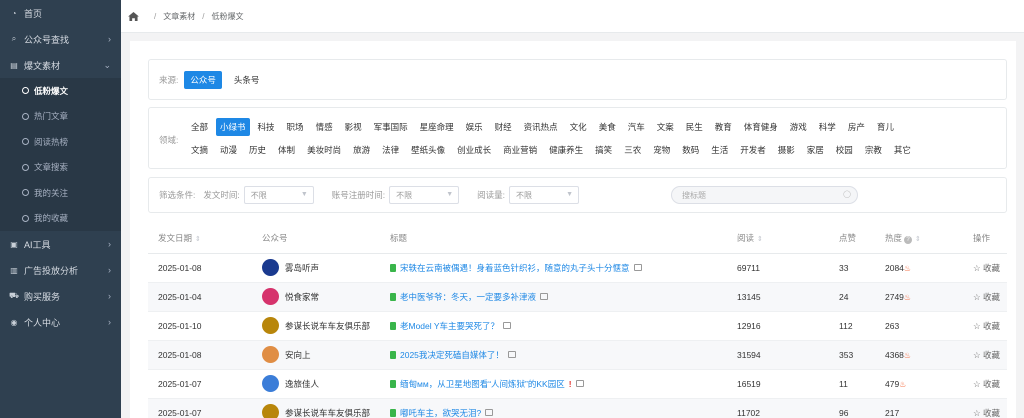 The image size is (1024, 418). Describe the element at coordinates (847, 194) in the screenshot. I see `search-icon: ◯` at that location.